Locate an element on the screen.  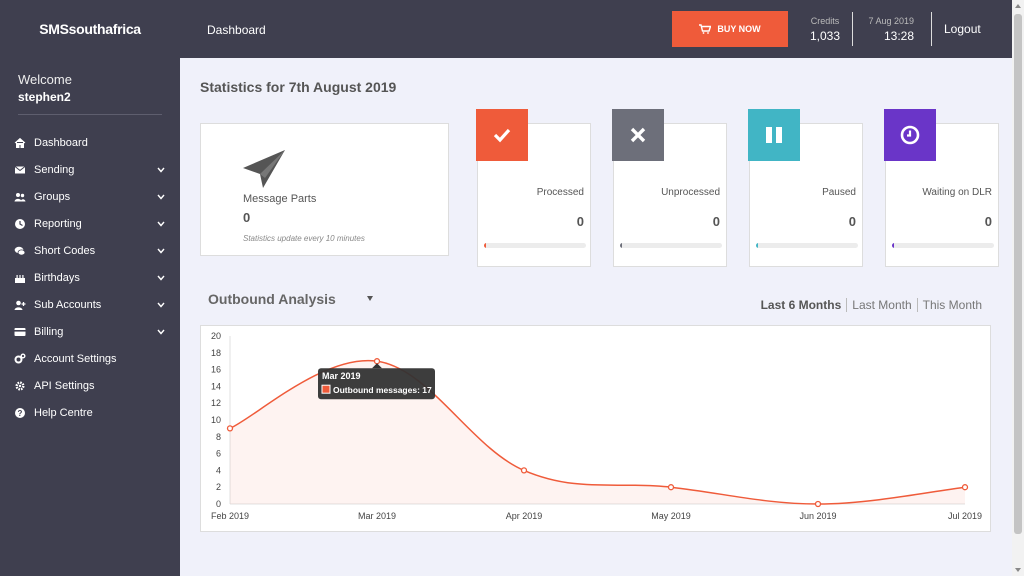
tooltip-swatch is located at coordinates (326, 389).